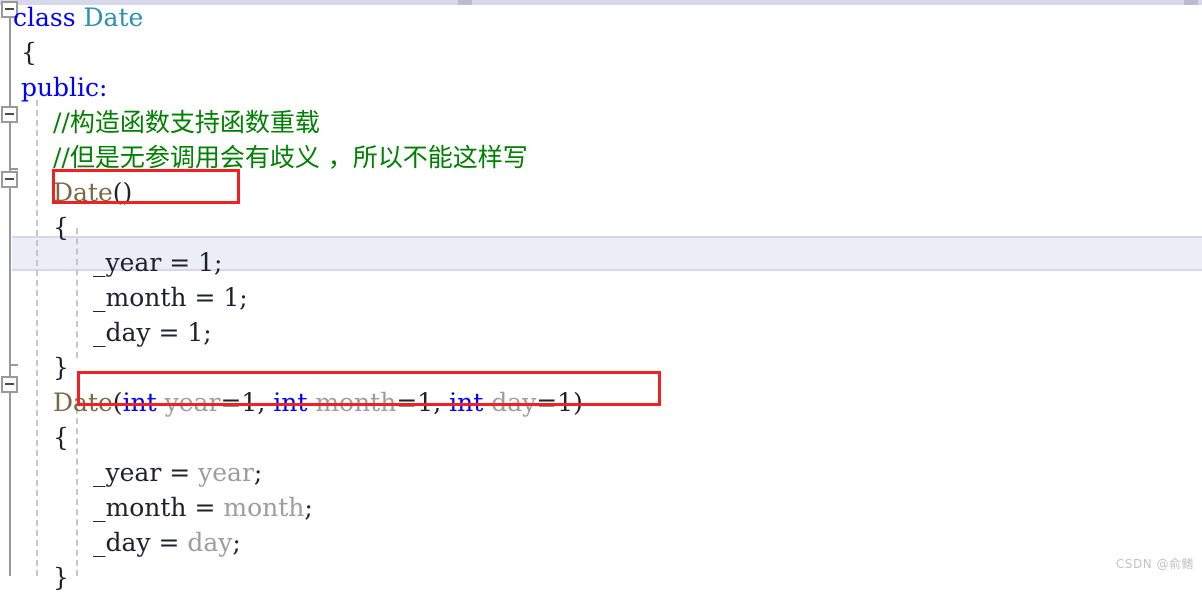  I want to click on code-line: _year = 1;, so click(157, 262).